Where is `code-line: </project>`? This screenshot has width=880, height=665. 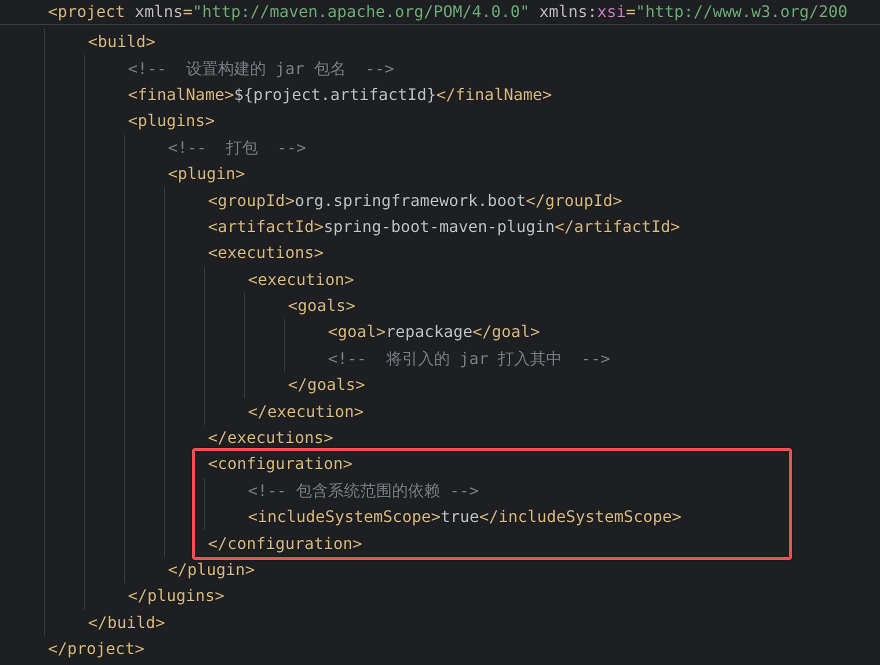
code-line: </project> is located at coordinates (96, 649).